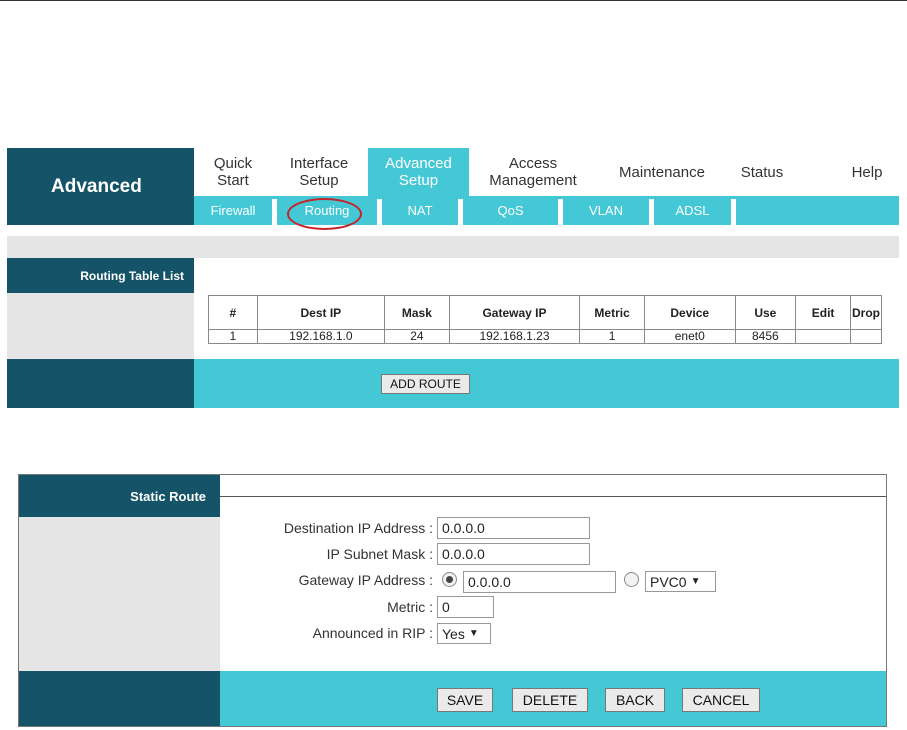  What do you see at coordinates (513, 528) in the screenshot?
I see `dest-ip-input` at bounding box center [513, 528].